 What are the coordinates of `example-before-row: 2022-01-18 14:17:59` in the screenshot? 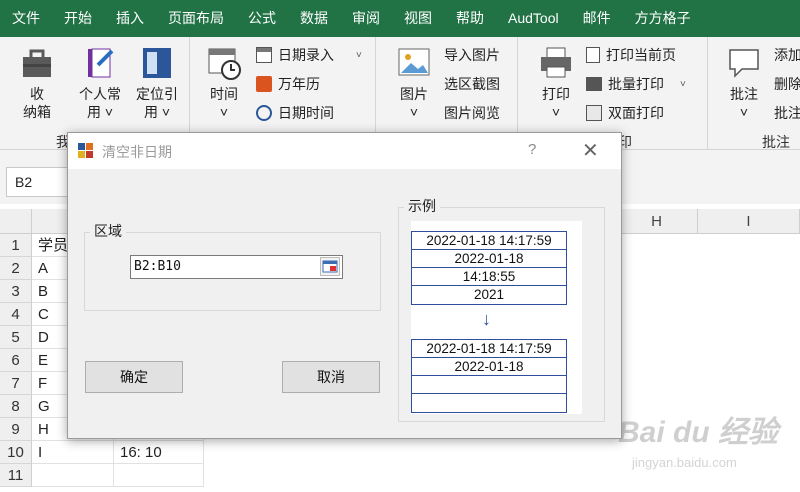 It's located at (489, 241).